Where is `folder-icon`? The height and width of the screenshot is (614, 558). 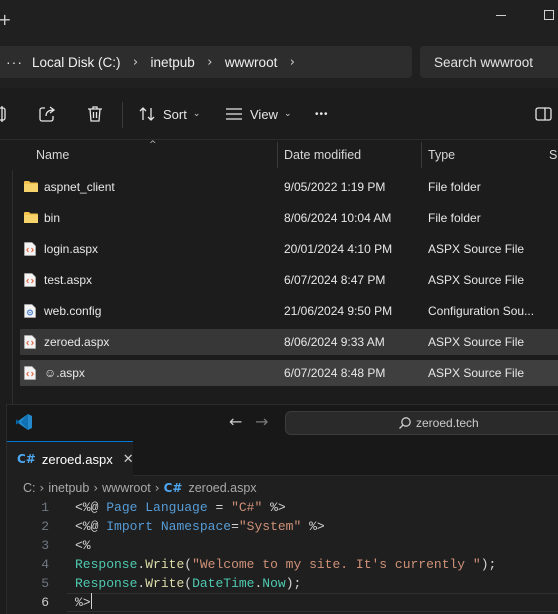 folder-icon is located at coordinates (31, 218).